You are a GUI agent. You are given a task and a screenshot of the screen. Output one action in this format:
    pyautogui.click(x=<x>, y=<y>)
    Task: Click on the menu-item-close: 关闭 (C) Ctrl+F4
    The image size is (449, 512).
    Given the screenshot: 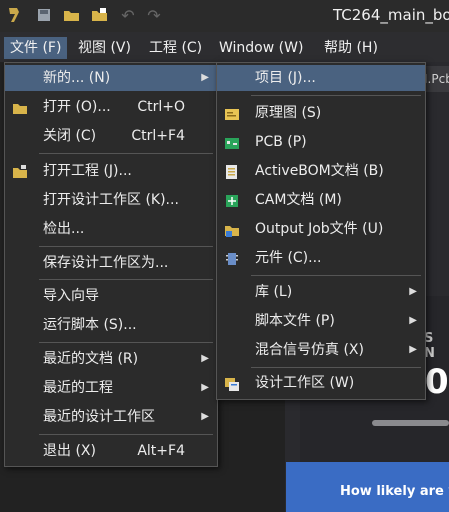 What is the action you would take?
    pyautogui.click(x=111, y=136)
    